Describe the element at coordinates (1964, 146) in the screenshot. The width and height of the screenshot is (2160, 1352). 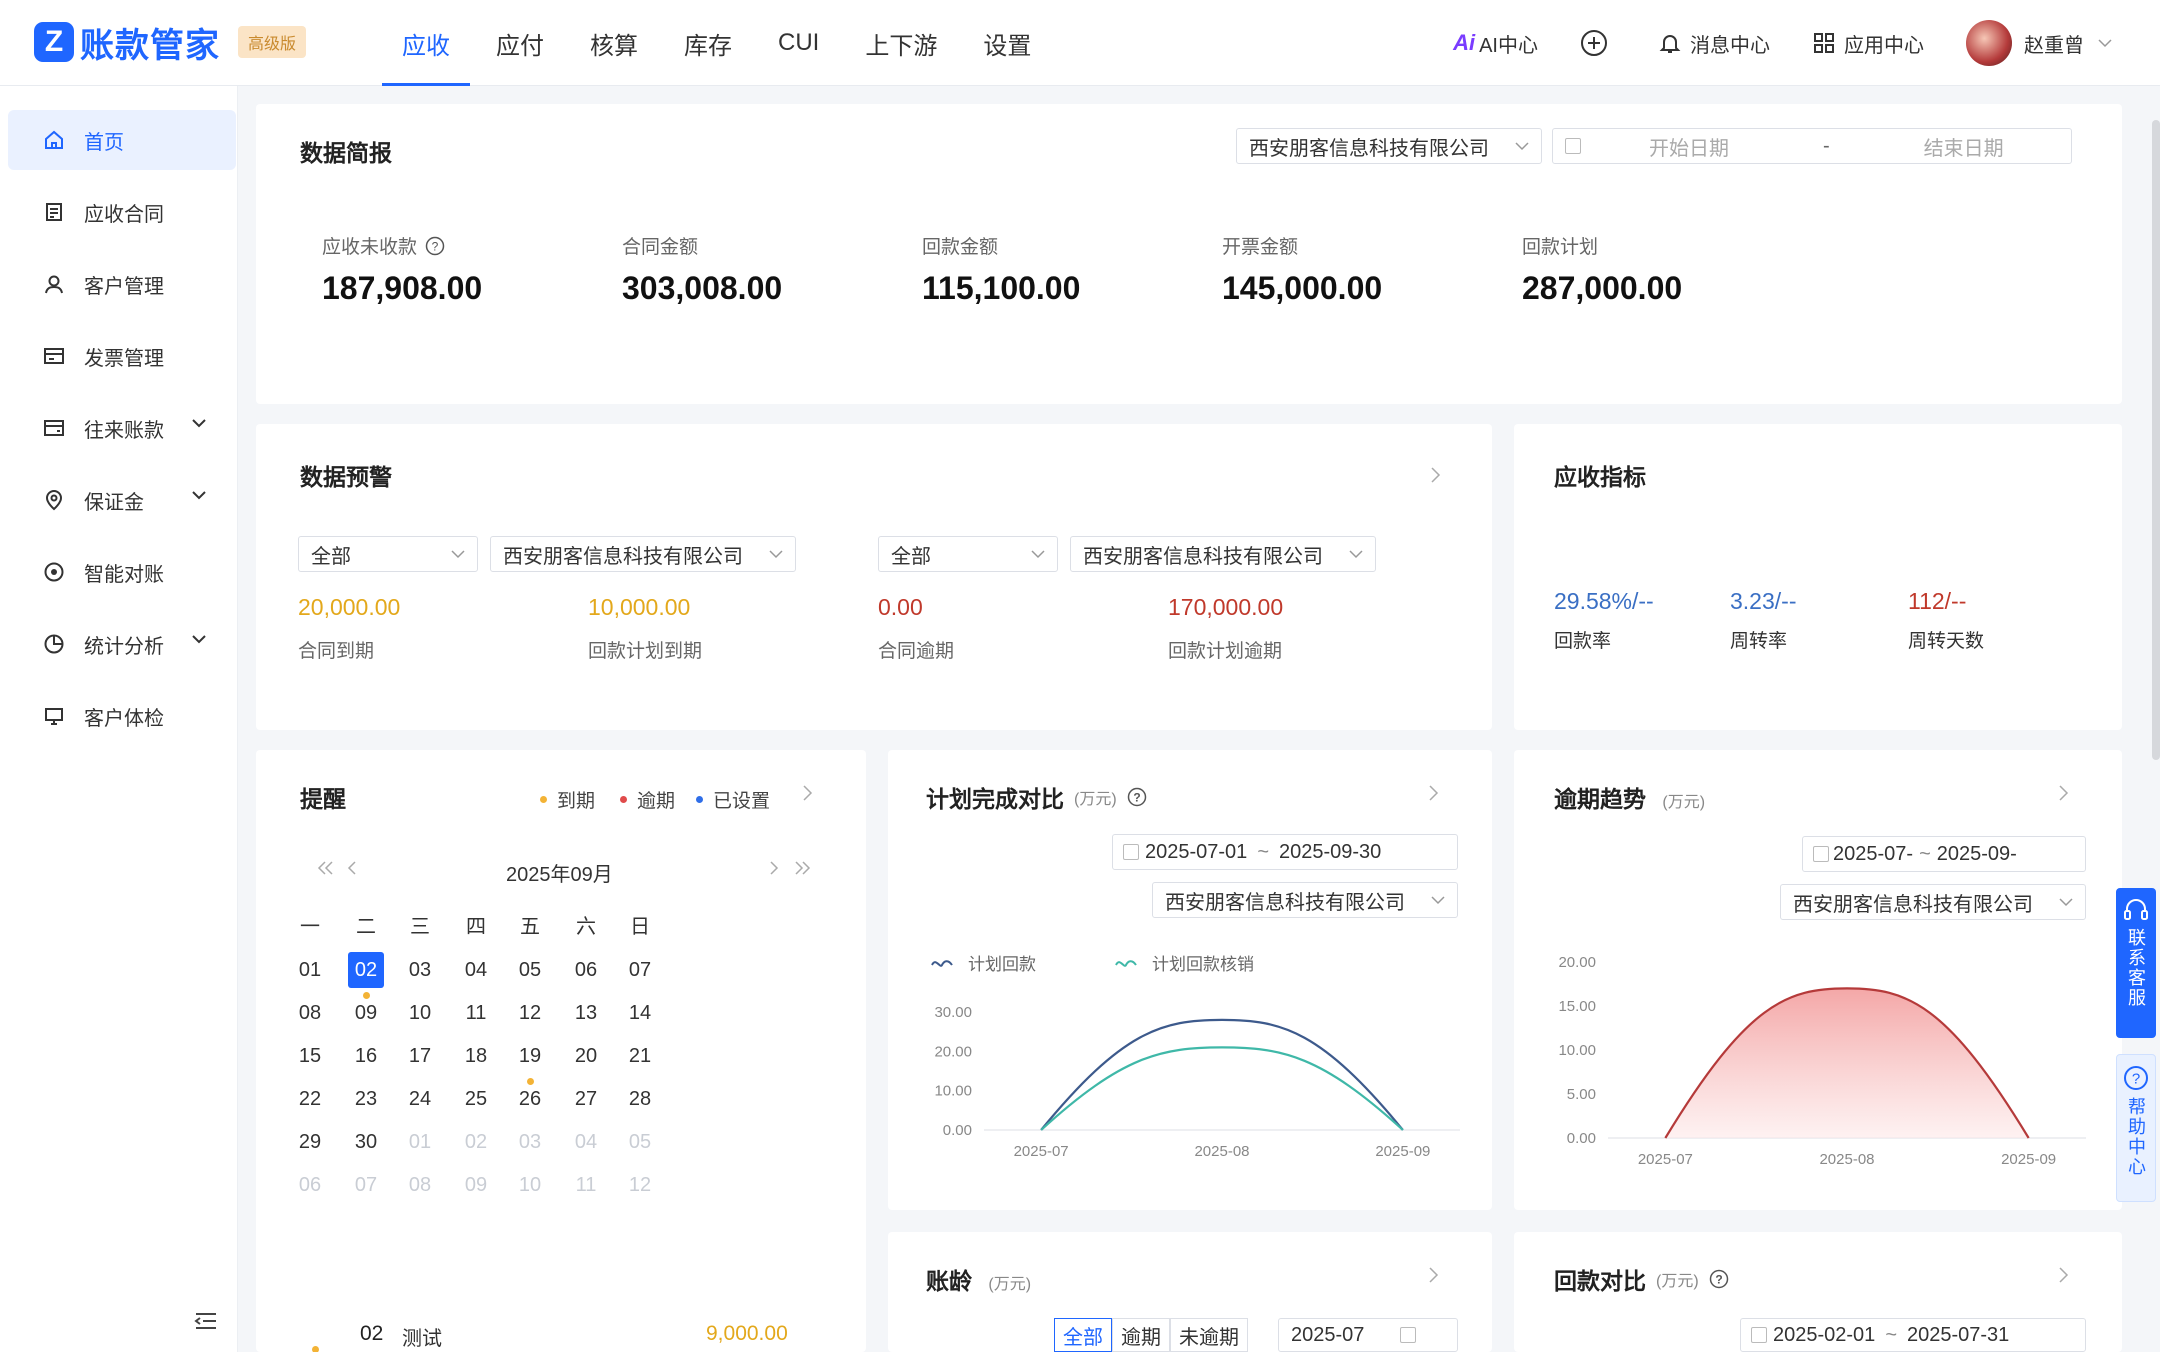
I see `end-date-input: 结束日期` at that location.